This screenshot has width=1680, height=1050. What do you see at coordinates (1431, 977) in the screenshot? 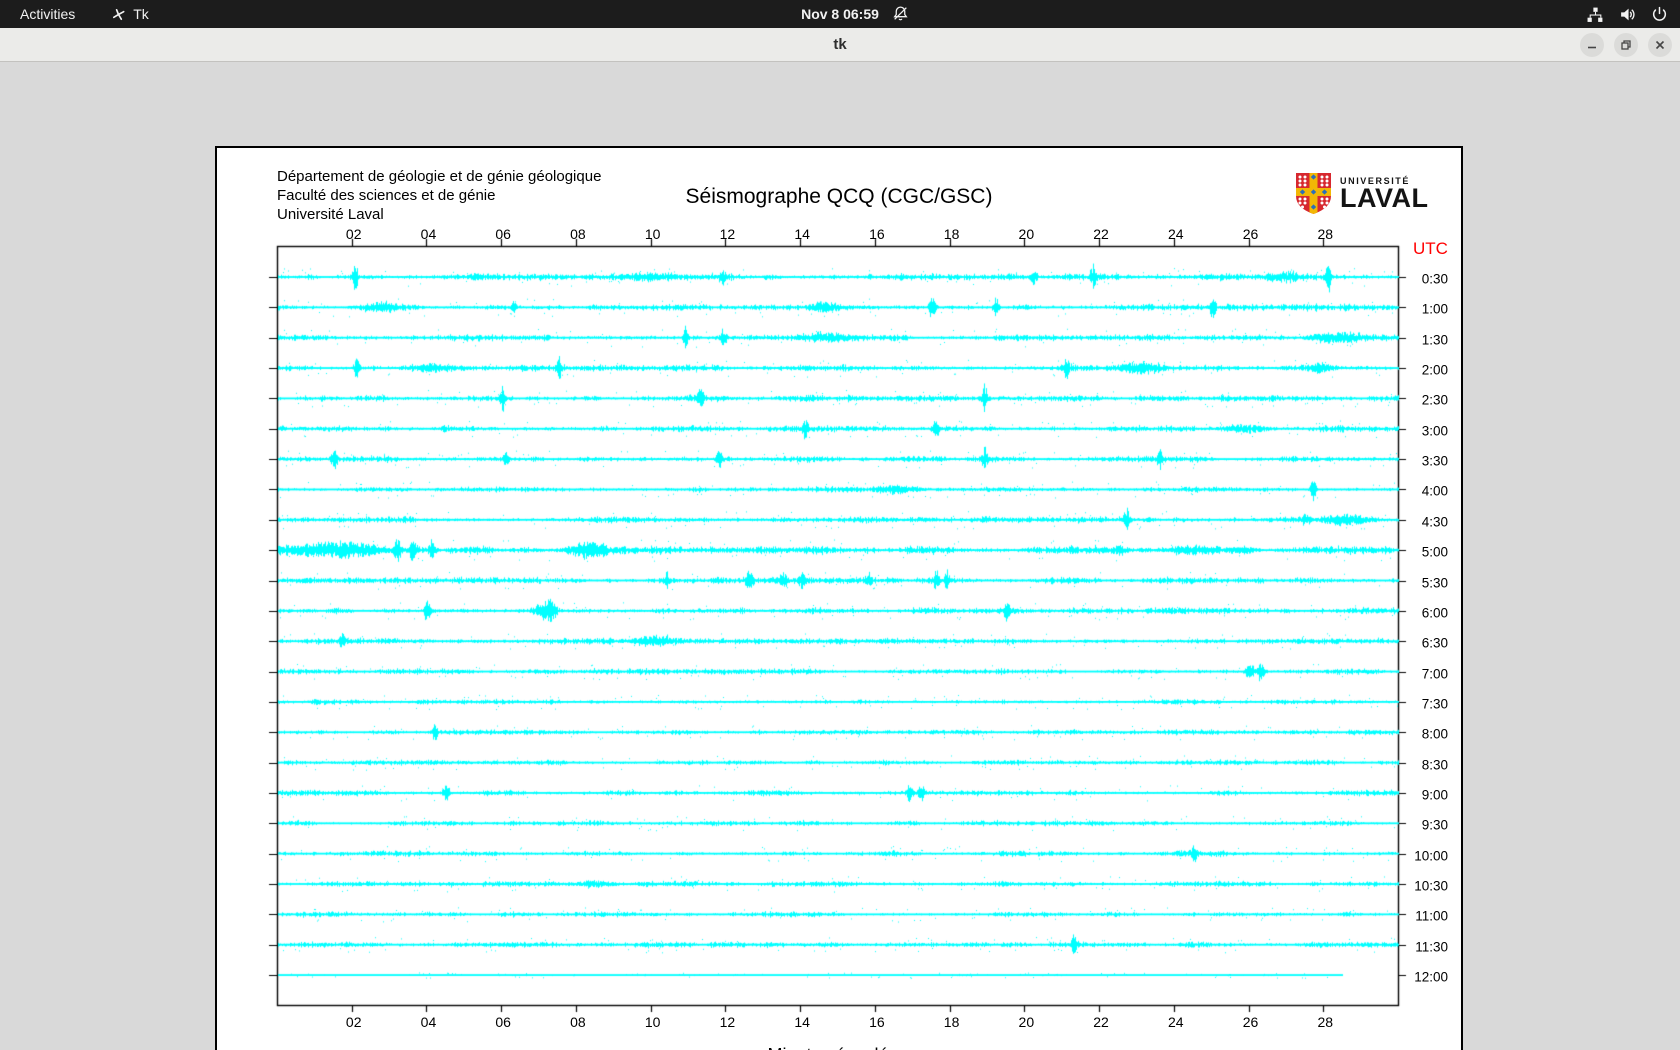
I see `y-tick-label: 12:00` at bounding box center [1431, 977].